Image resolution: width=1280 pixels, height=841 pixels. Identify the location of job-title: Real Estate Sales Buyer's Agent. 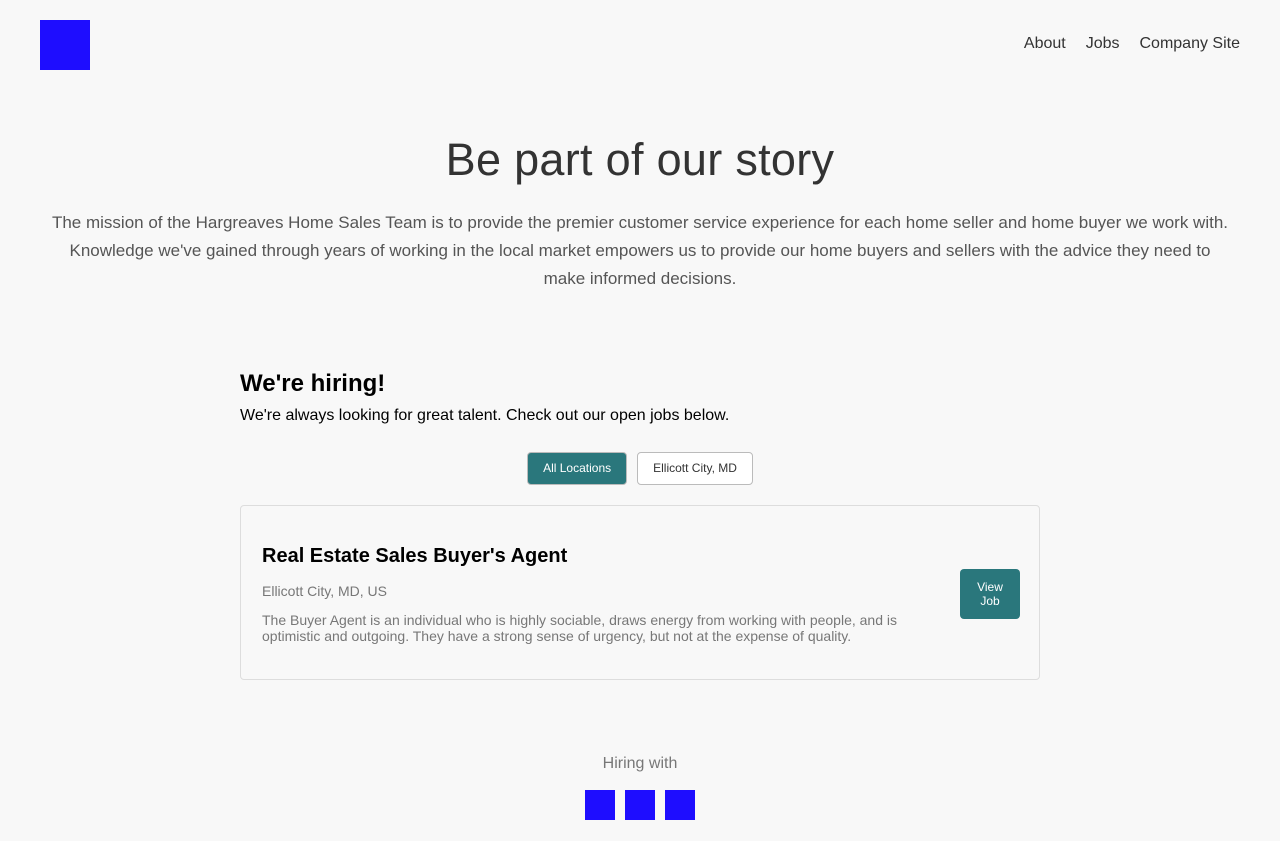
(414, 556).